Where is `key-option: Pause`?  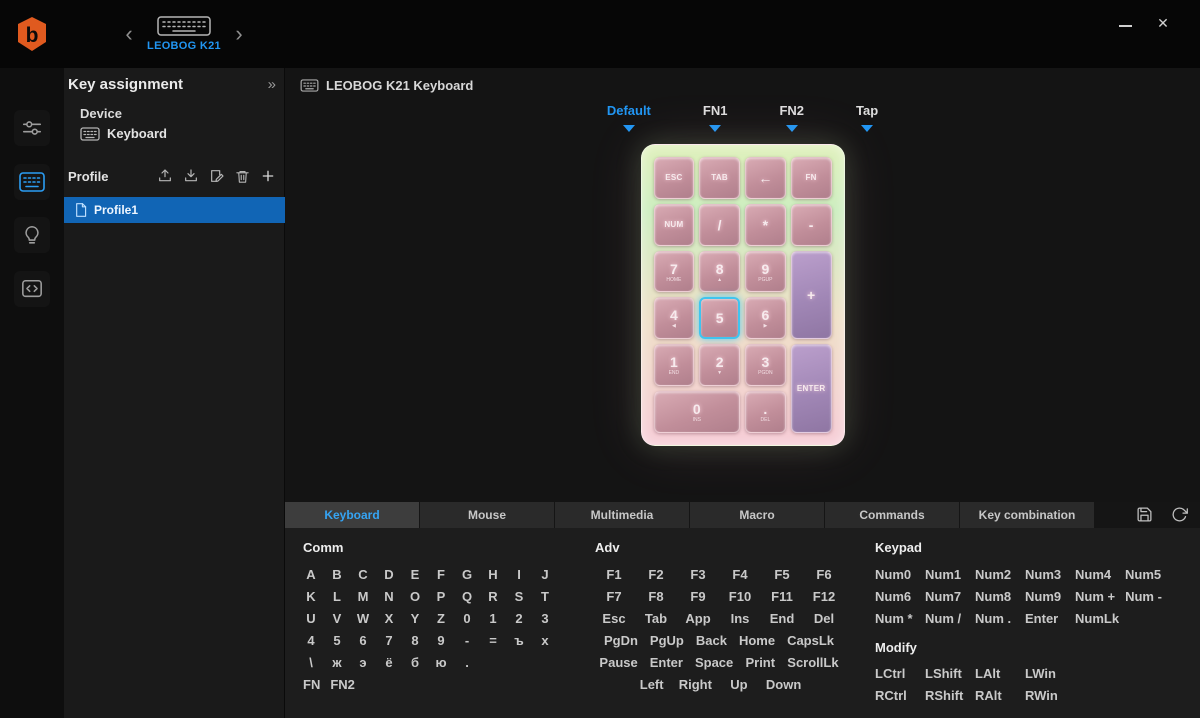 key-option: Pause is located at coordinates (618, 662).